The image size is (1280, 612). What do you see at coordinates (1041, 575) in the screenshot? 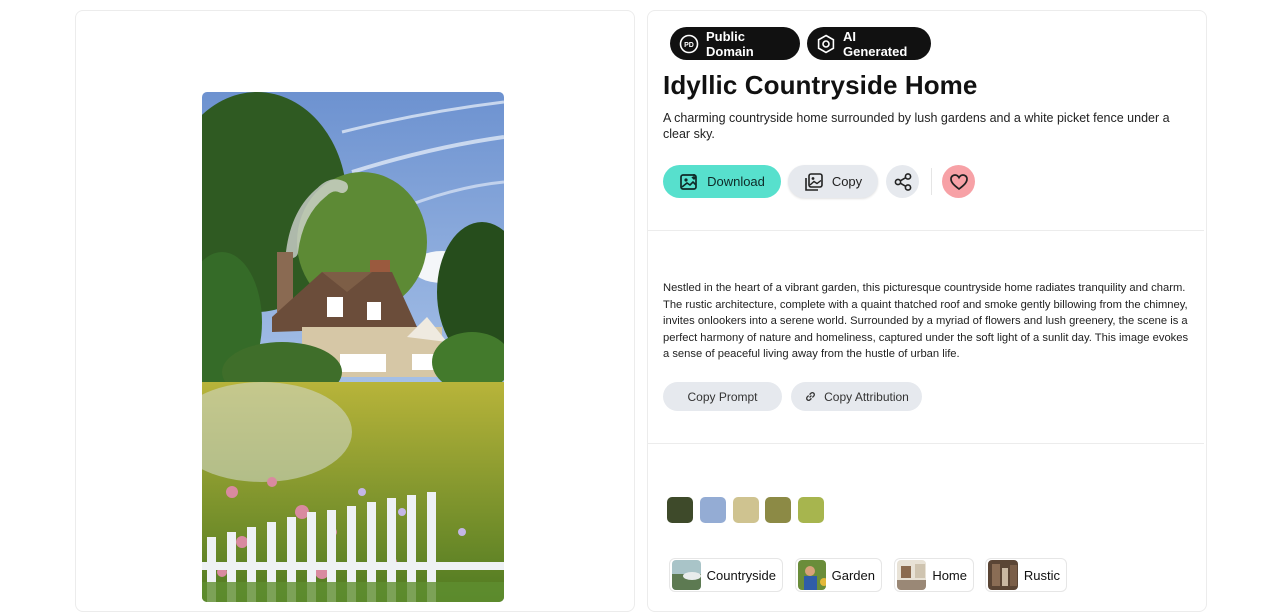
I see `tag-label: Rustic` at bounding box center [1041, 575].